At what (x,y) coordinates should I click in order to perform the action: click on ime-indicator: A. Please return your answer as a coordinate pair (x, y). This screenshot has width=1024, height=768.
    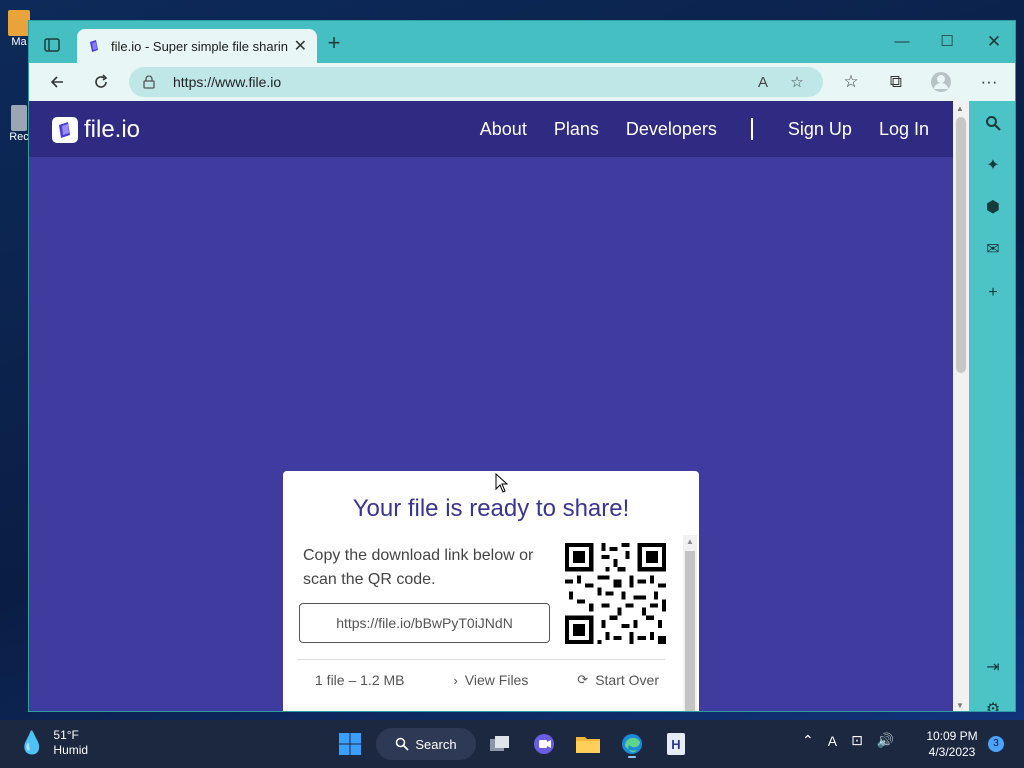
    Looking at the image, I should click on (832, 741).